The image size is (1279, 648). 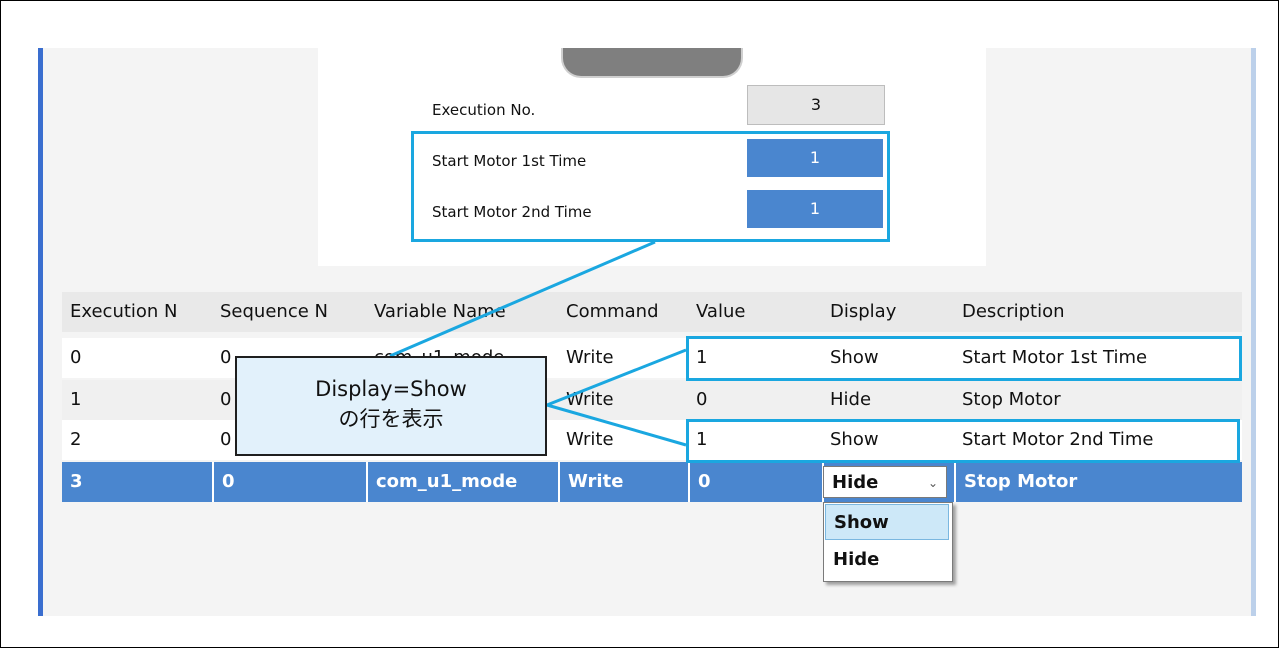 What do you see at coordinates (616, 425) in the screenshot?
I see `connector-line-row2` at bounding box center [616, 425].